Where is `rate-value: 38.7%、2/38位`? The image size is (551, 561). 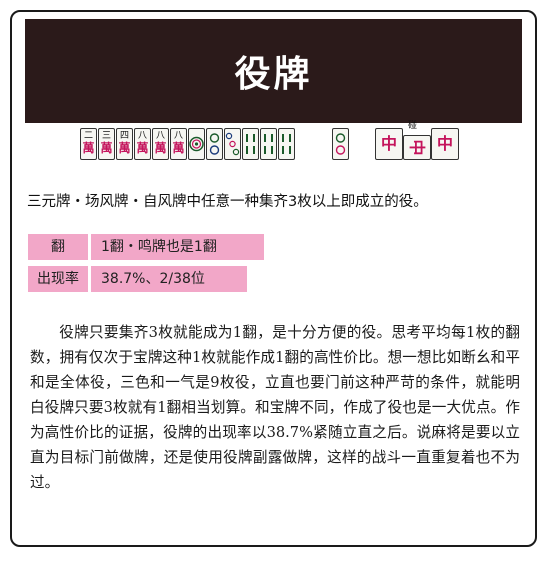 rate-value: 38.7%、2/38位 is located at coordinates (169, 279).